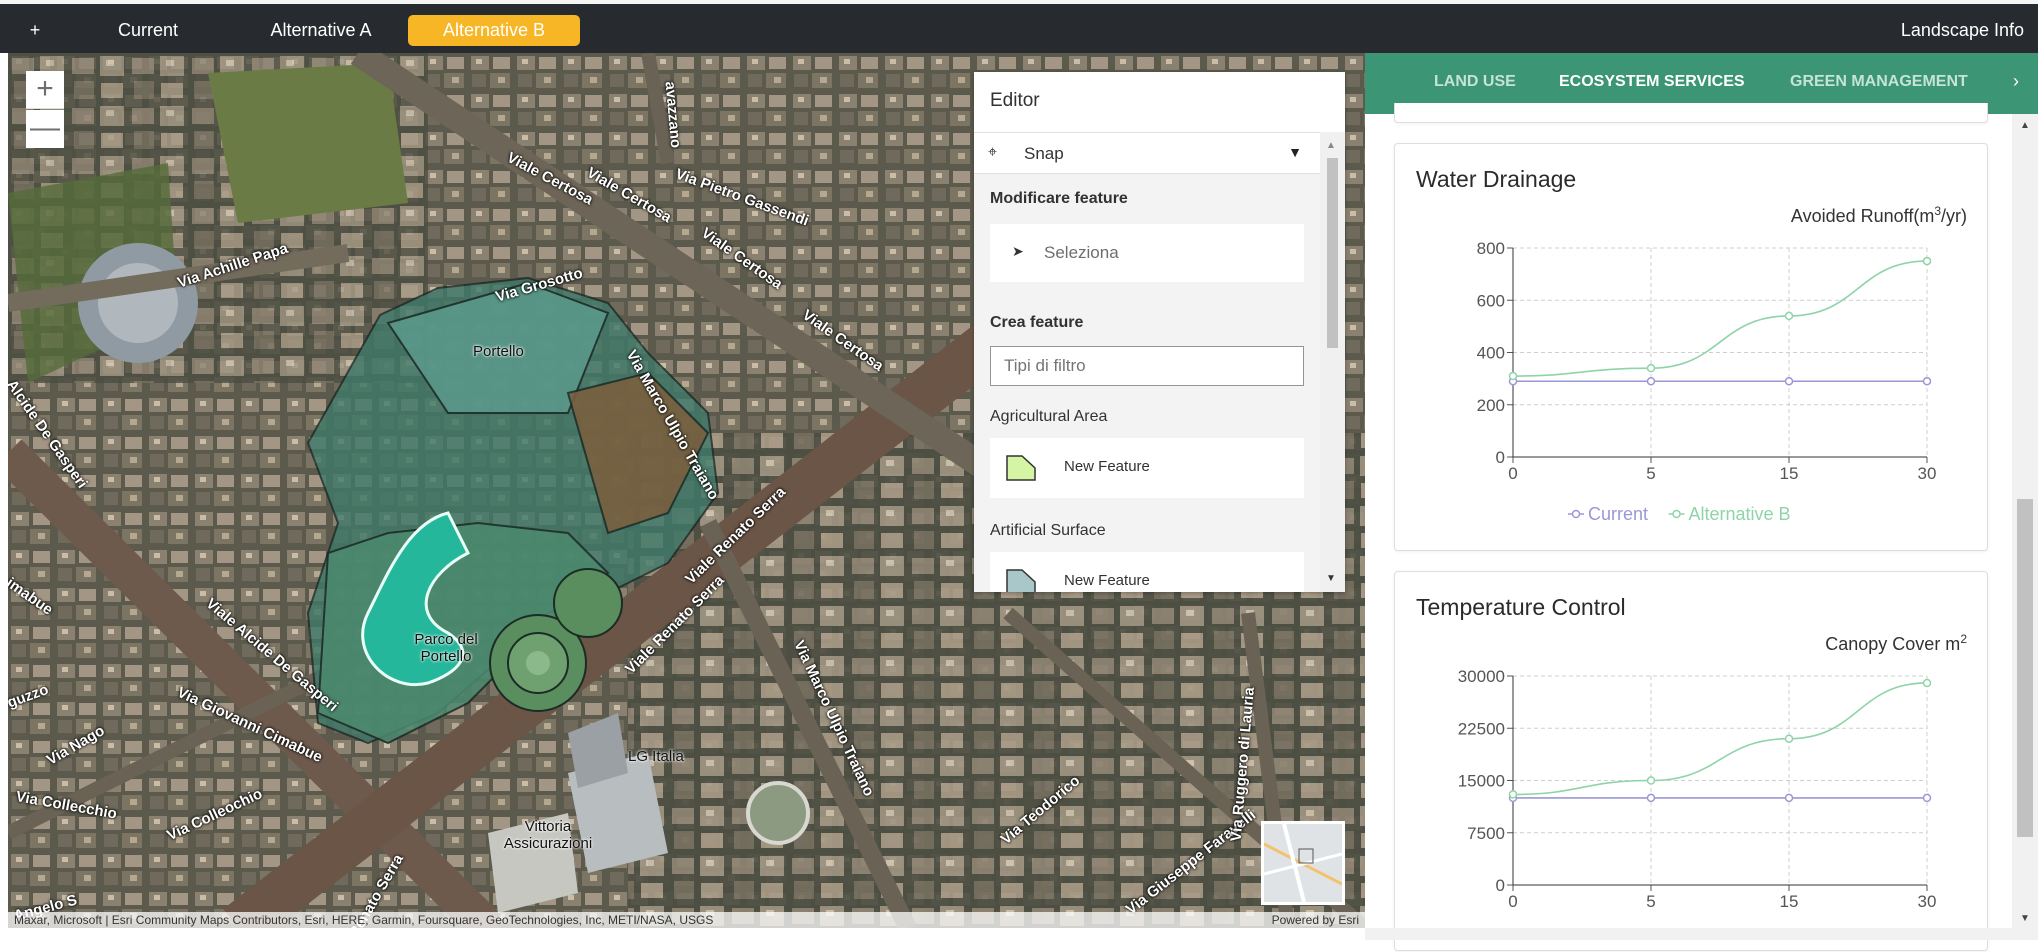 The image size is (2038, 952). I want to click on horizontal-scrollbar, so click(1701, 934).